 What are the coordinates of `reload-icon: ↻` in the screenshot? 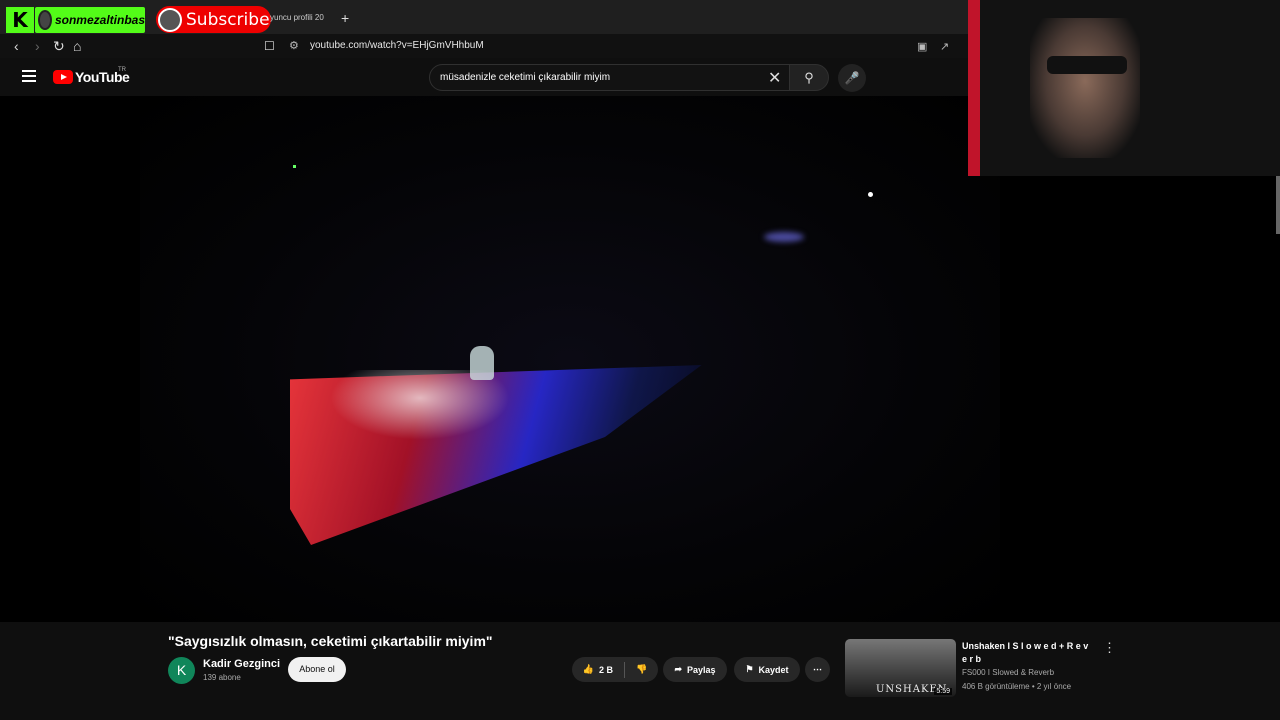 It's located at (59, 46).